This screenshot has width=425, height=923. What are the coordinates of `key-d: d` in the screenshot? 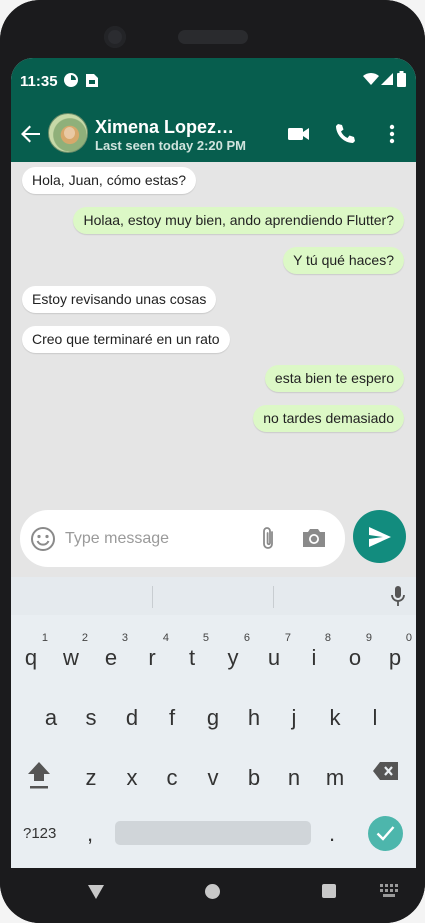 It's located at (132, 718).